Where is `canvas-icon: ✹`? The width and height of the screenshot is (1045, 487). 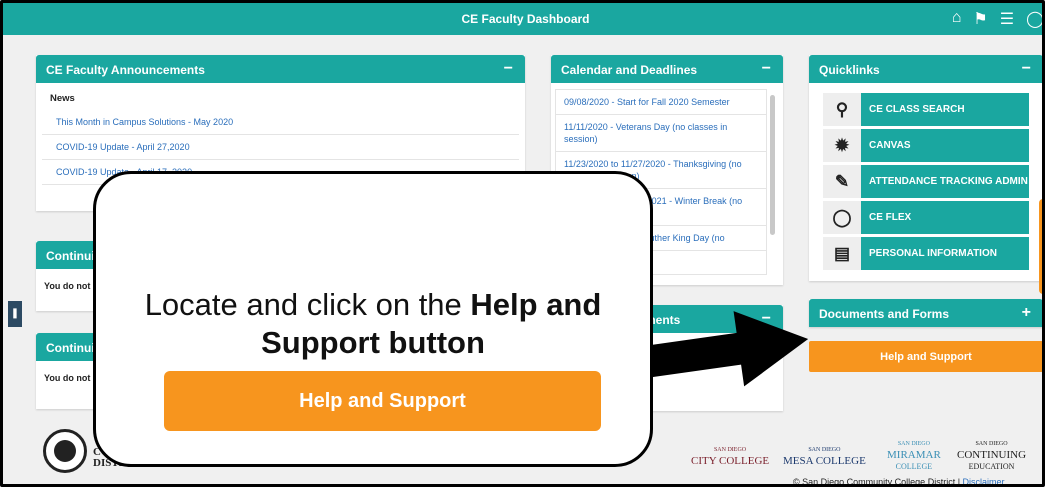 canvas-icon: ✹ is located at coordinates (842, 145).